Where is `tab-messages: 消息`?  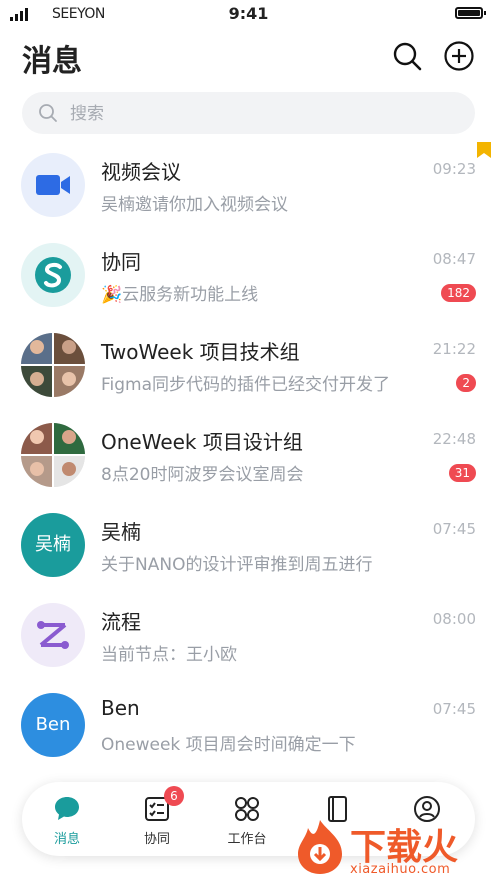 tab-messages: 消息 is located at coordinates (67, 820).